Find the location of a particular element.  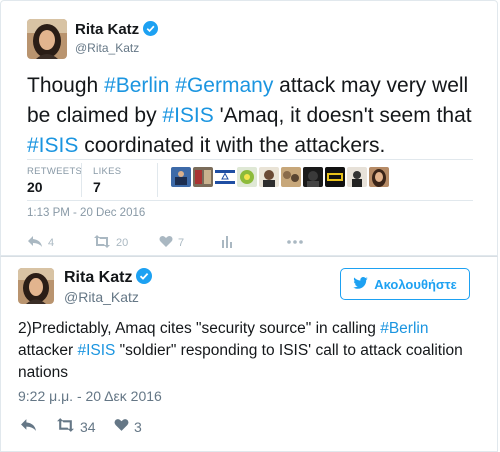

timestamp: 9:22 μ.μ. - 20 Δεκ 2016 is located at coordinates (90, 396).